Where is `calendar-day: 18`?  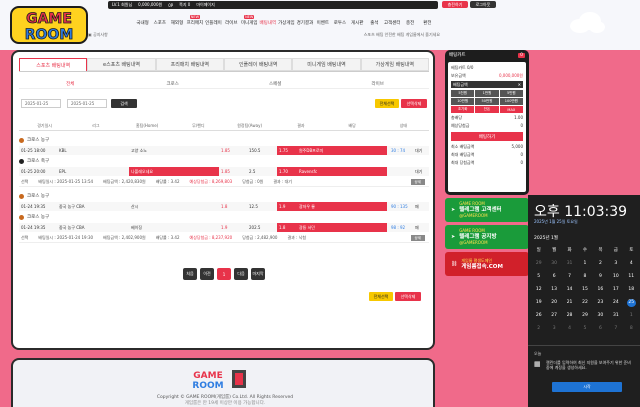 calendar-day: 18 is located at coordinates (631, 290).